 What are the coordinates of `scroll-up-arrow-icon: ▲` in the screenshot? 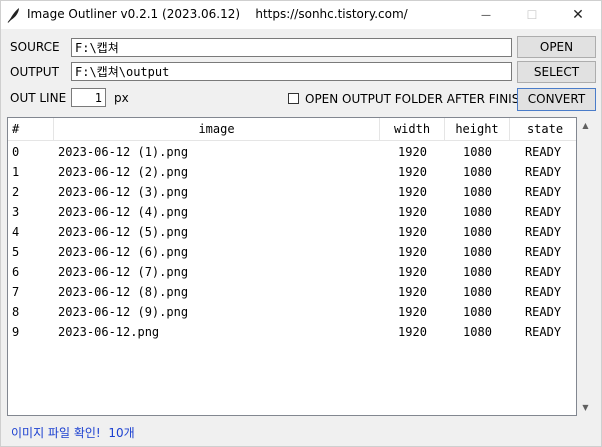 It's located at (585, 125).